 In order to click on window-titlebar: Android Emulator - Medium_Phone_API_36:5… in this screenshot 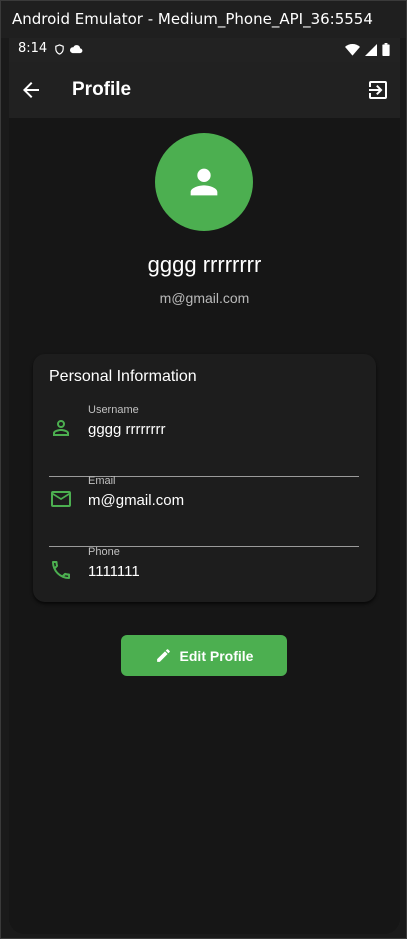, I will do `click(203, 19)`.